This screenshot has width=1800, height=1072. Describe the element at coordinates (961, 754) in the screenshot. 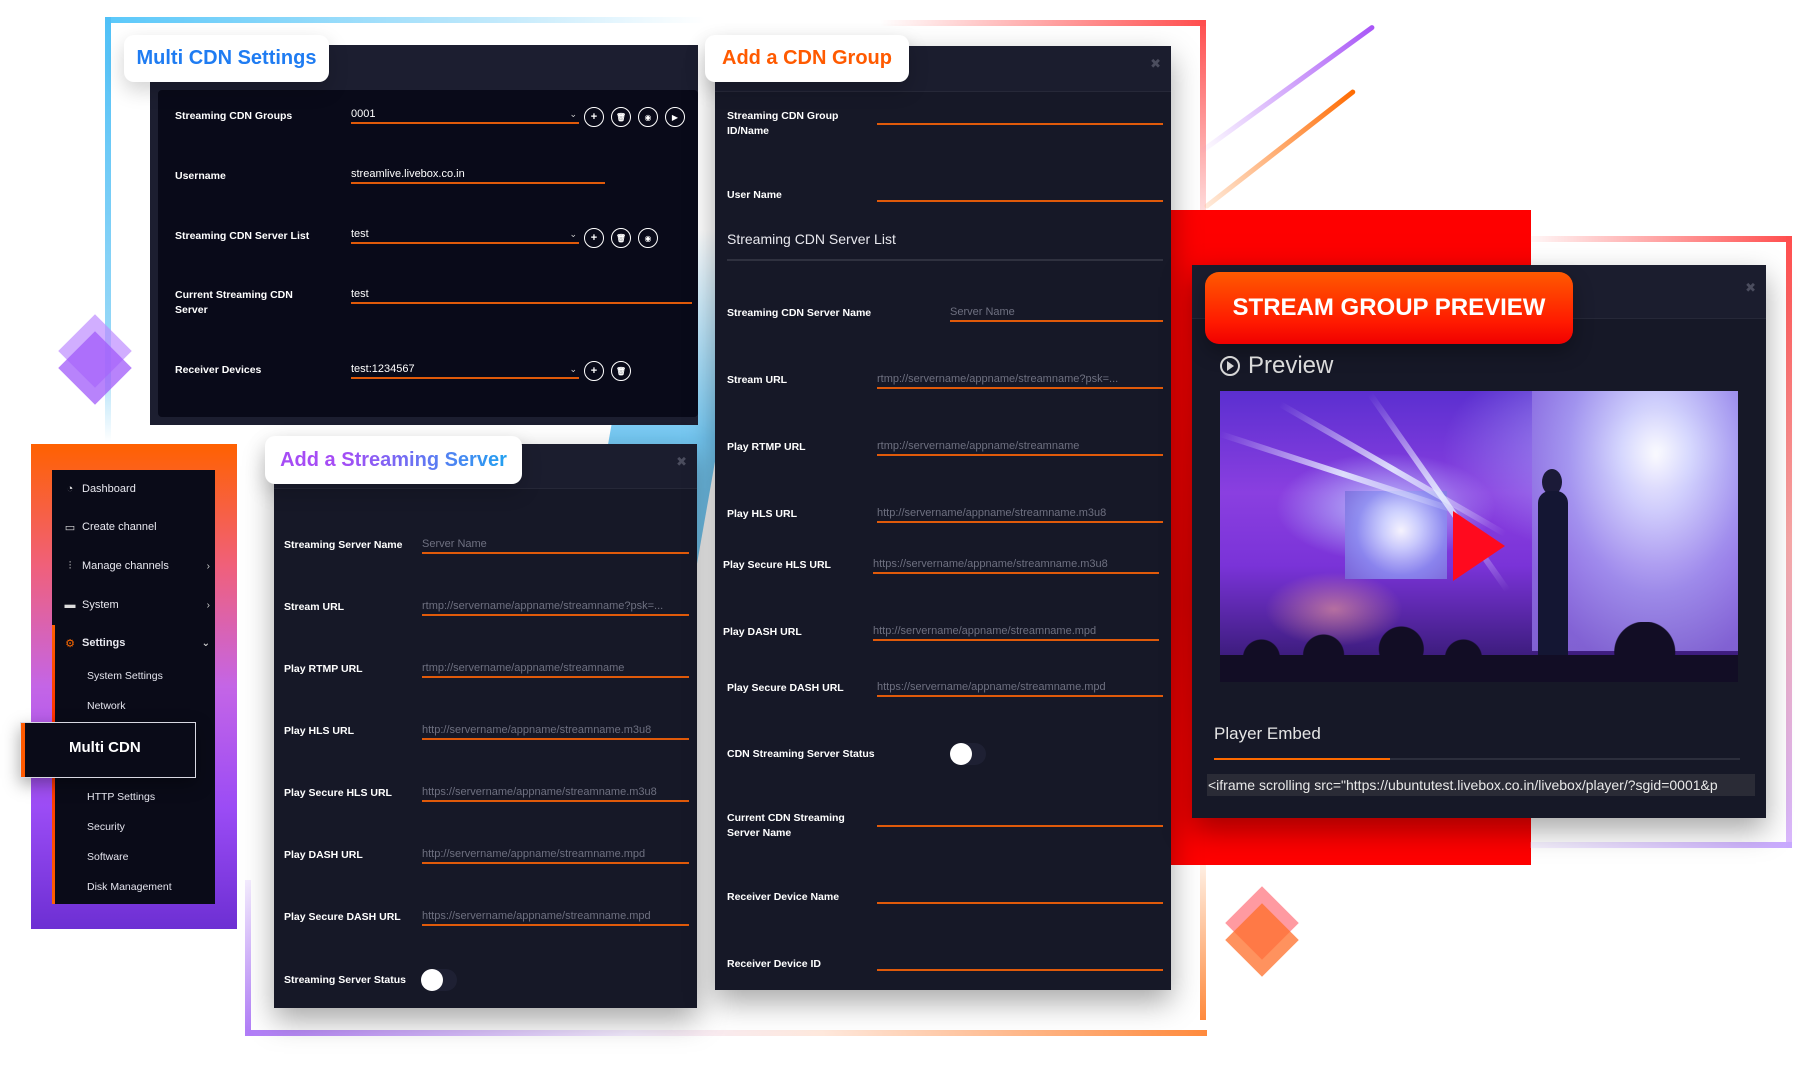

I see `toggle-knob` at that location.